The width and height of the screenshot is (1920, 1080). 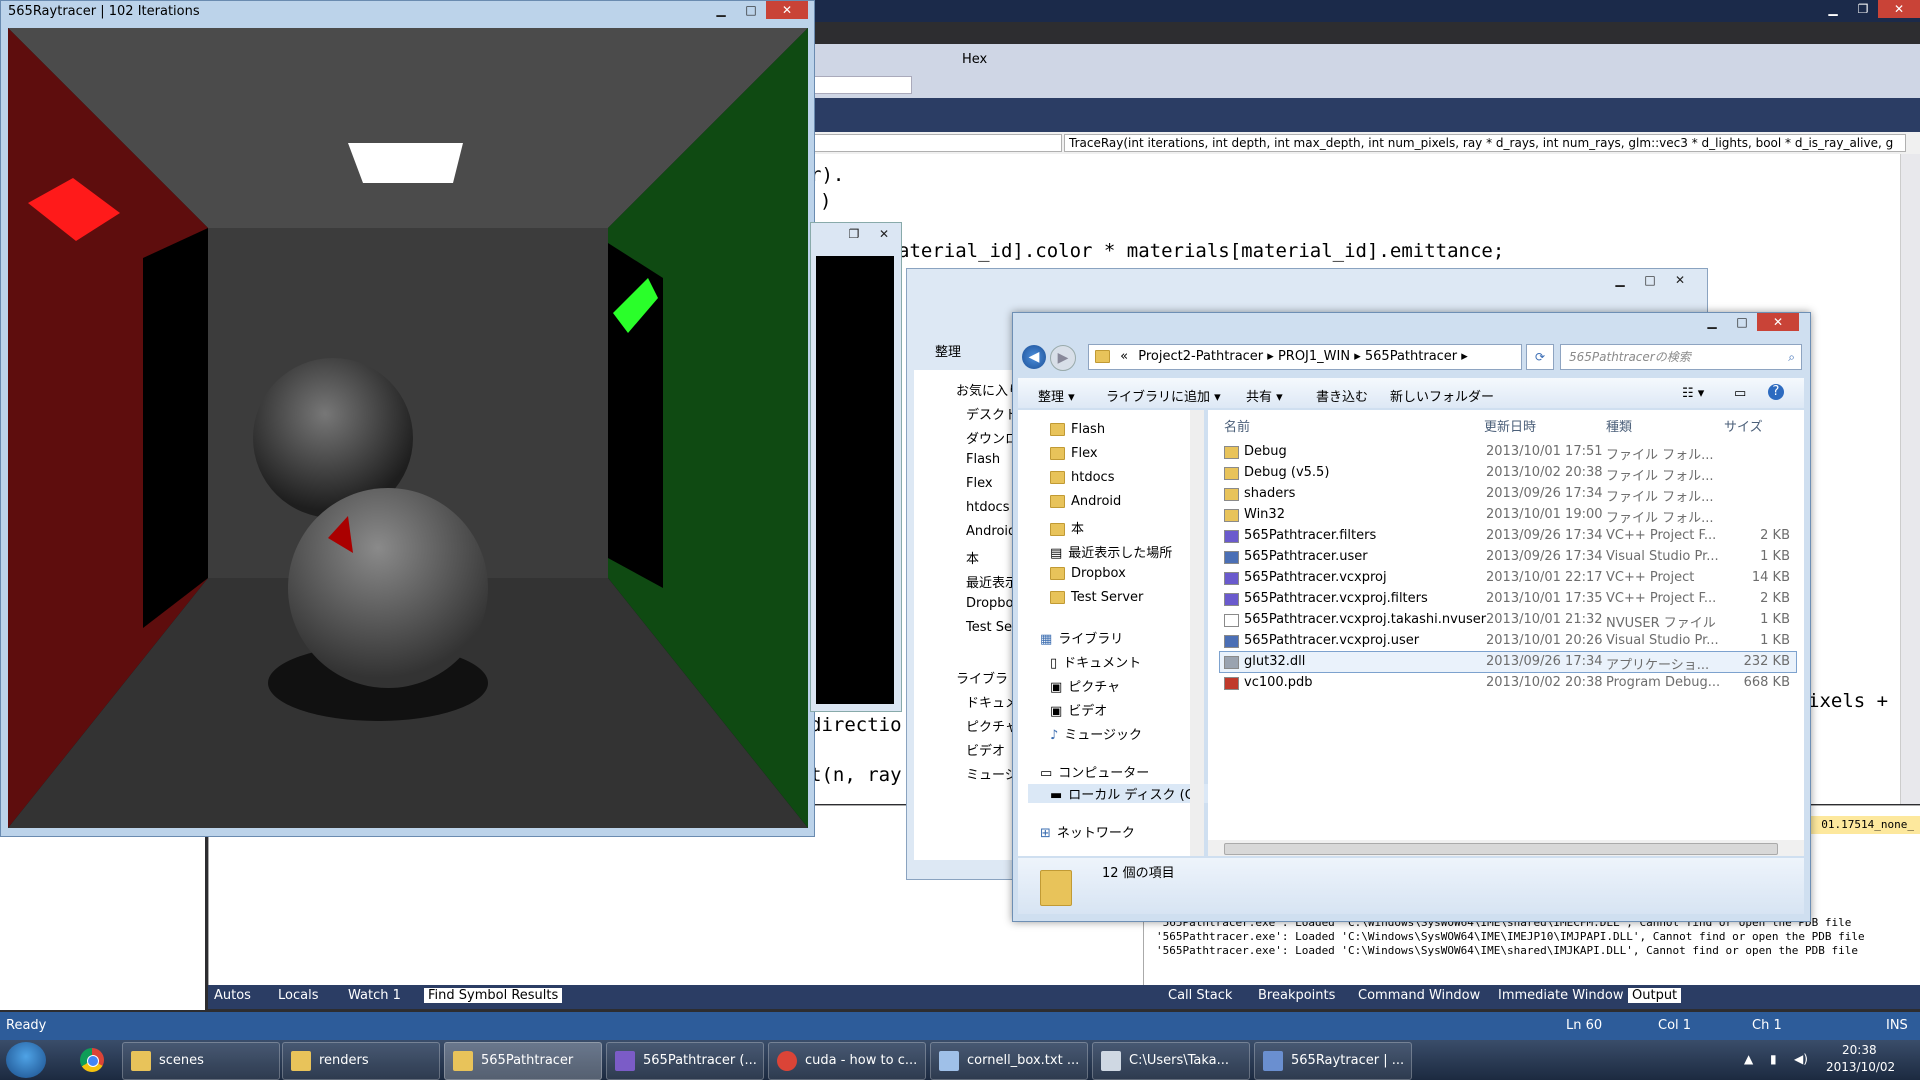 What do you see at coordinates (1681, 357) in the screenshot?
I see `search-input: 565Pathtracerの検索 ⌕` at bounding box center [1681, 357].